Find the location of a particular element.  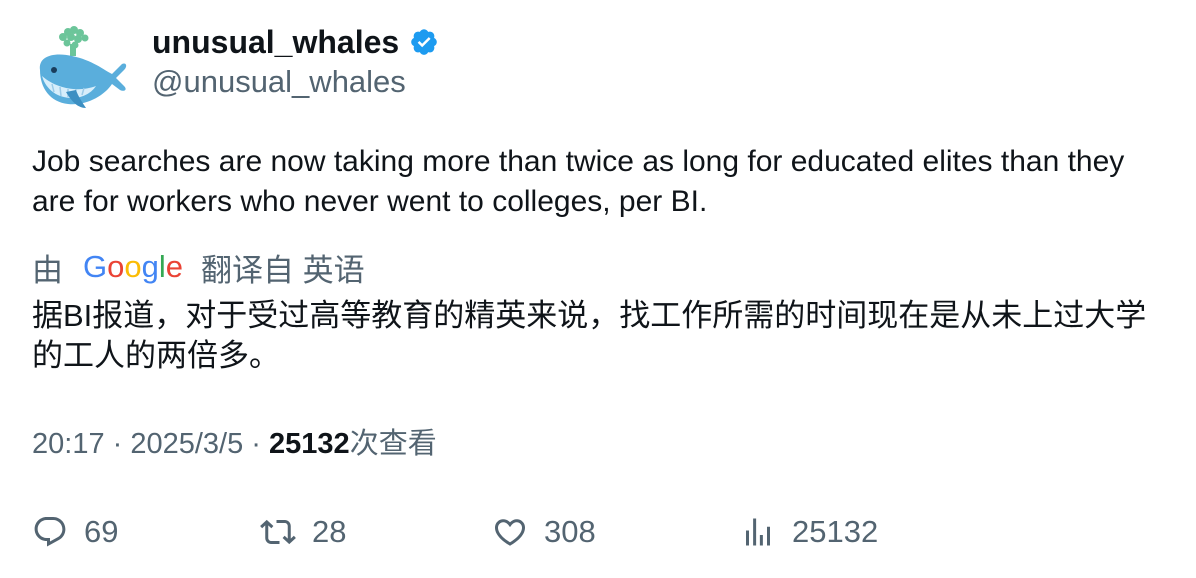

like-button: 308 is located at coordinates (544, 532).